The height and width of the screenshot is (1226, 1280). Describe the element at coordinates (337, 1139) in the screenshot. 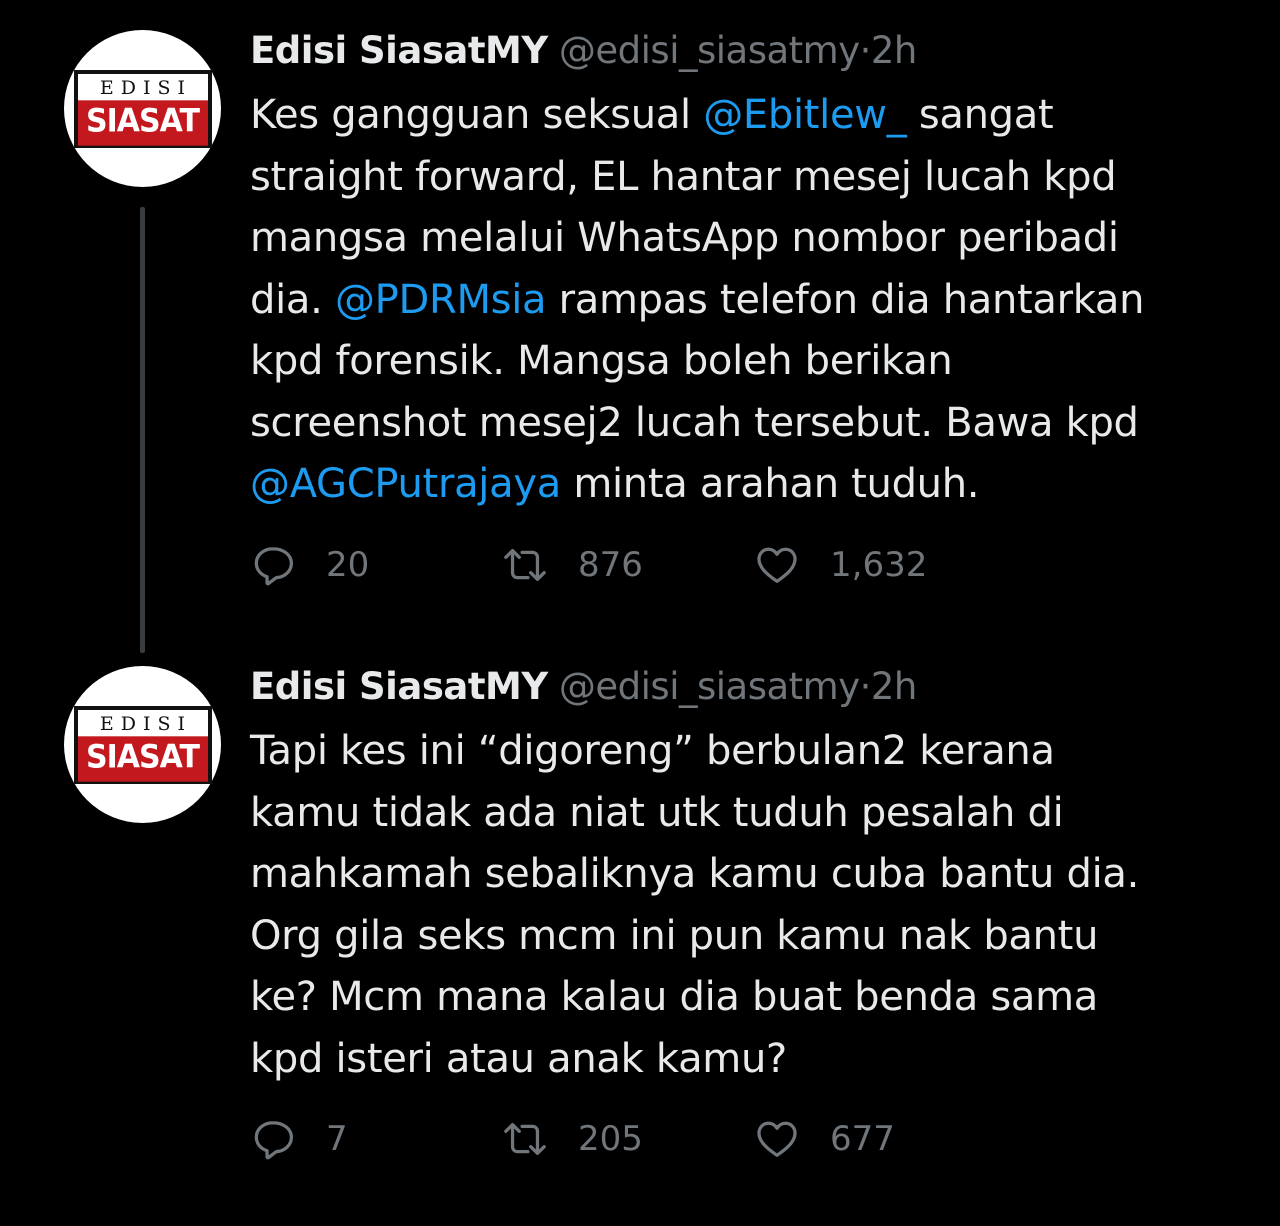

I see `reply-count: 7` at that location.